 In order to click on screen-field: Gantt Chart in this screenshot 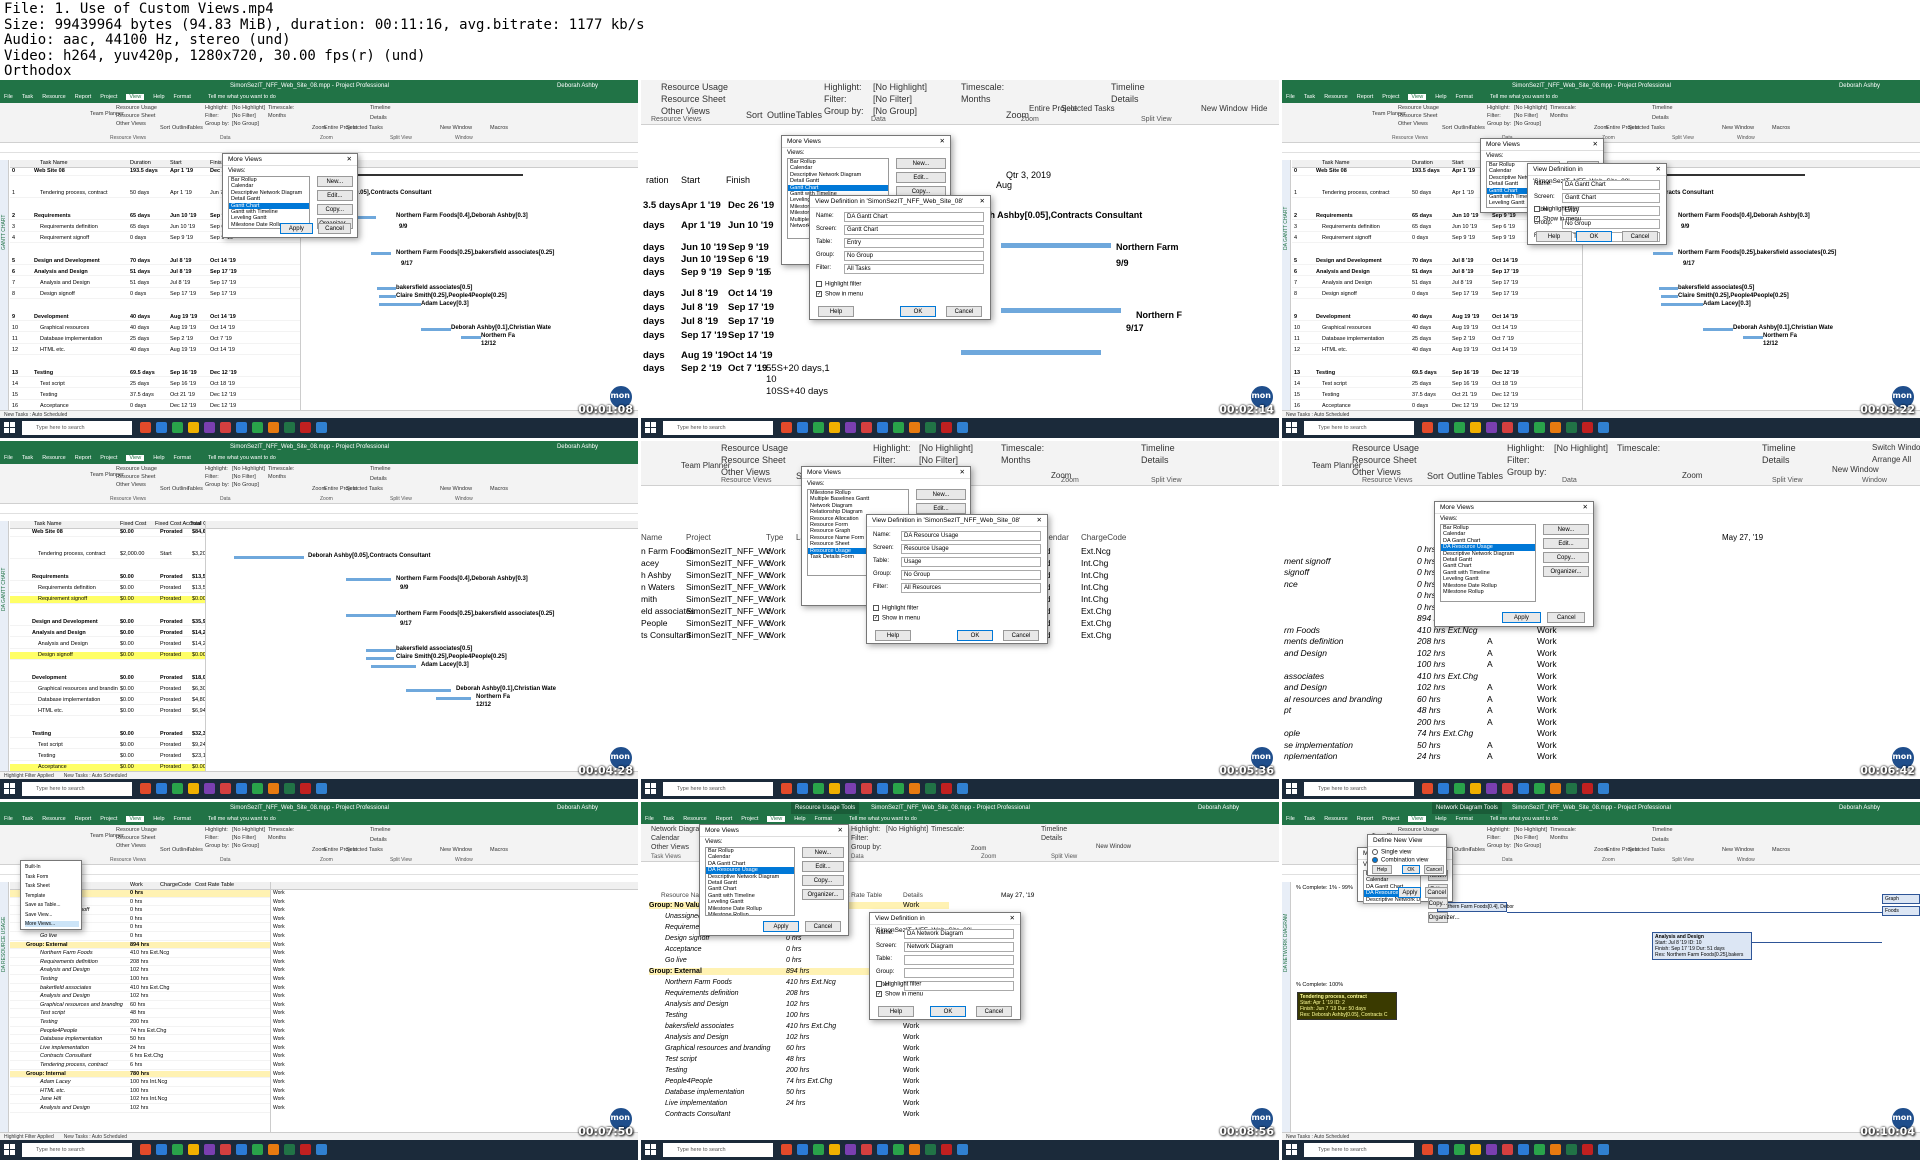, I will do `click(1611, 198)`.